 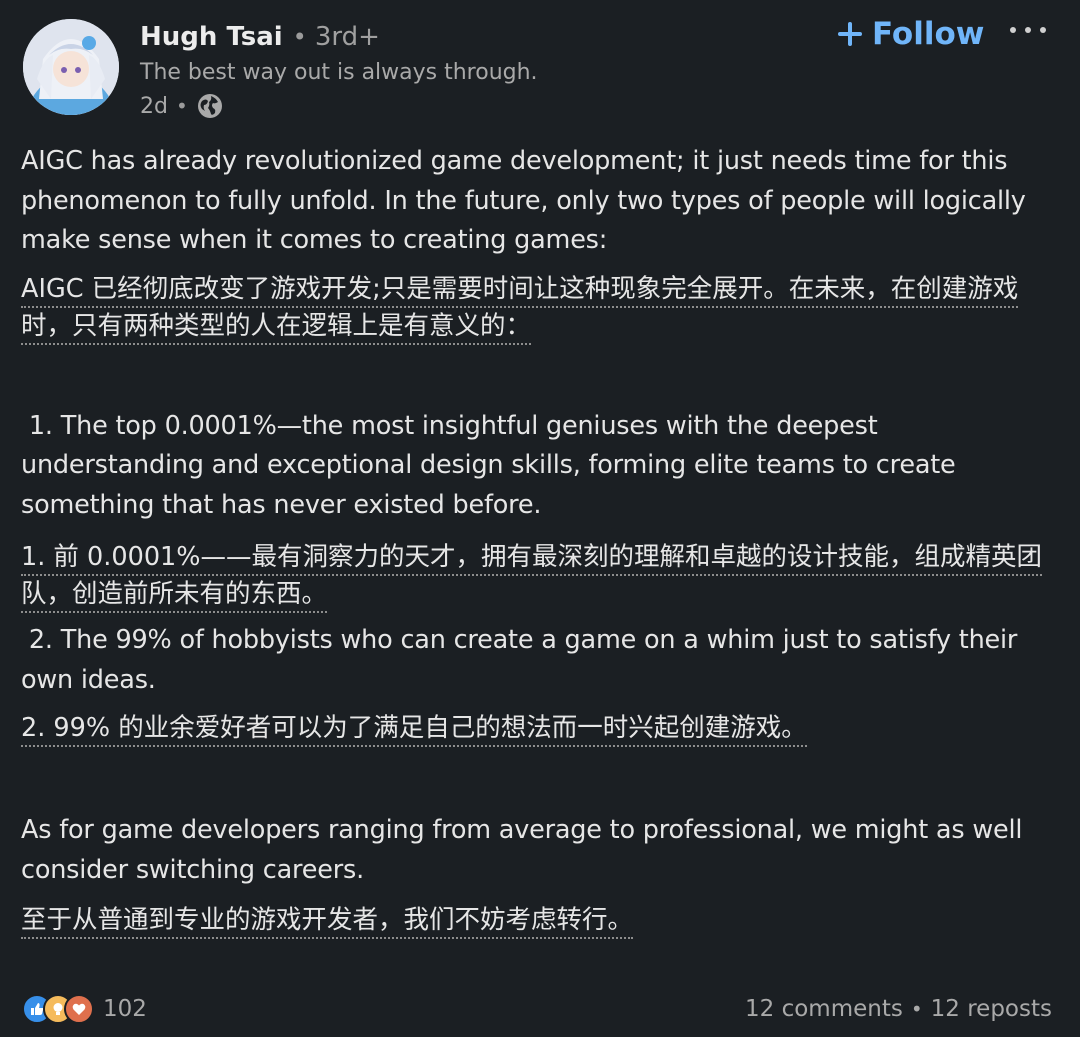 What do you see at coordinates (824, 1009) in the screenshot?
I see `comments-link: 12 comments` at bounding box center [824, 1009].